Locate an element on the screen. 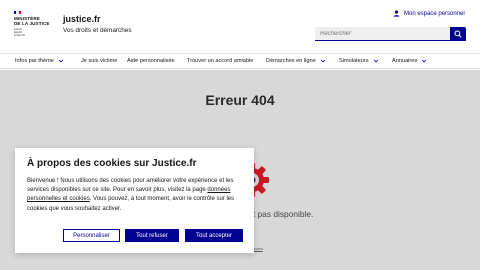 The height and width of the screenshot is (270, 480). nav-item-je-suis-victime: Je suis victime is located at coordinates (99, 61).